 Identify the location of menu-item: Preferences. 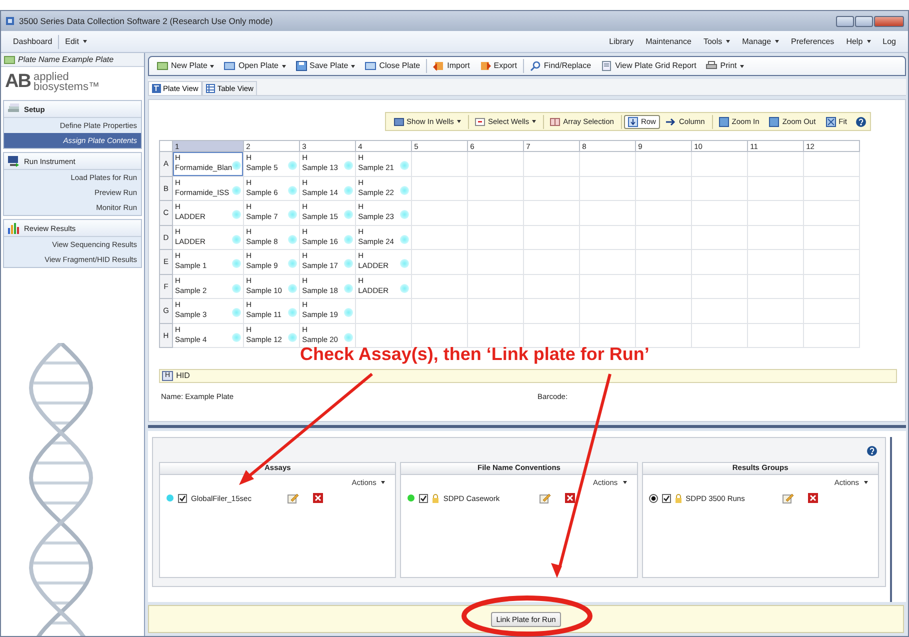
(812, 41).